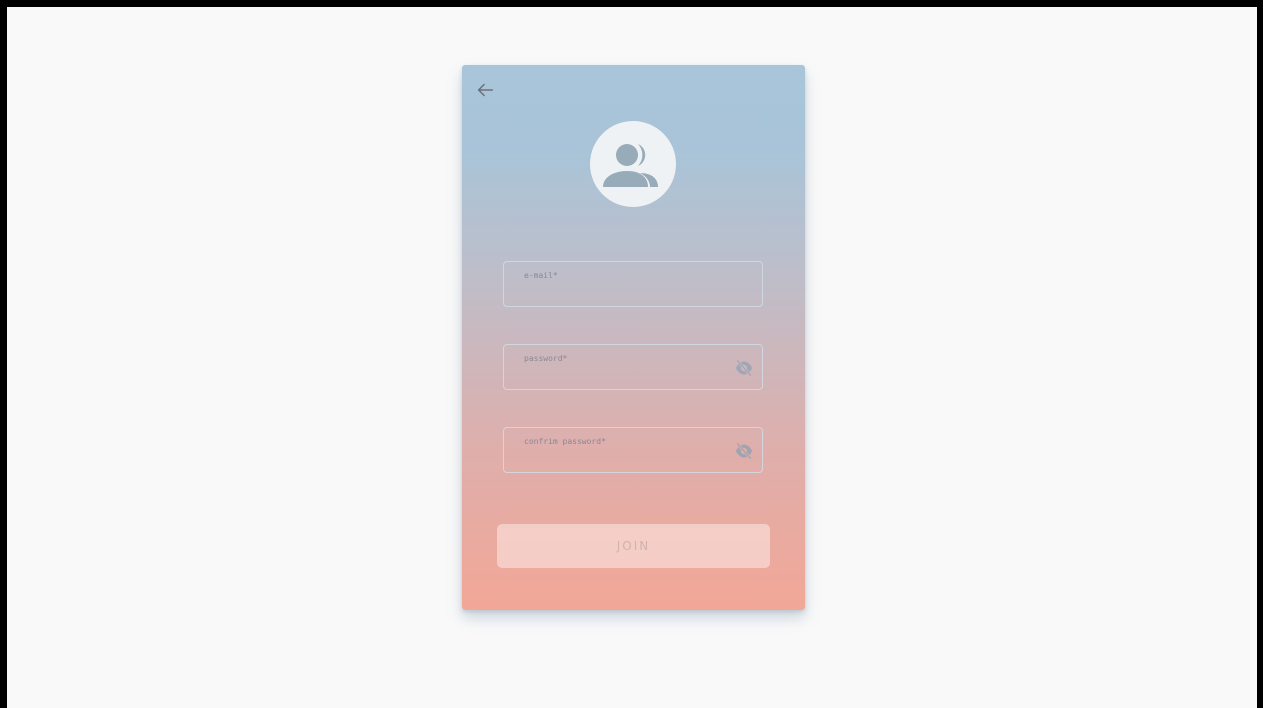  I want to click on confirm-password-input, so click(623, 458).